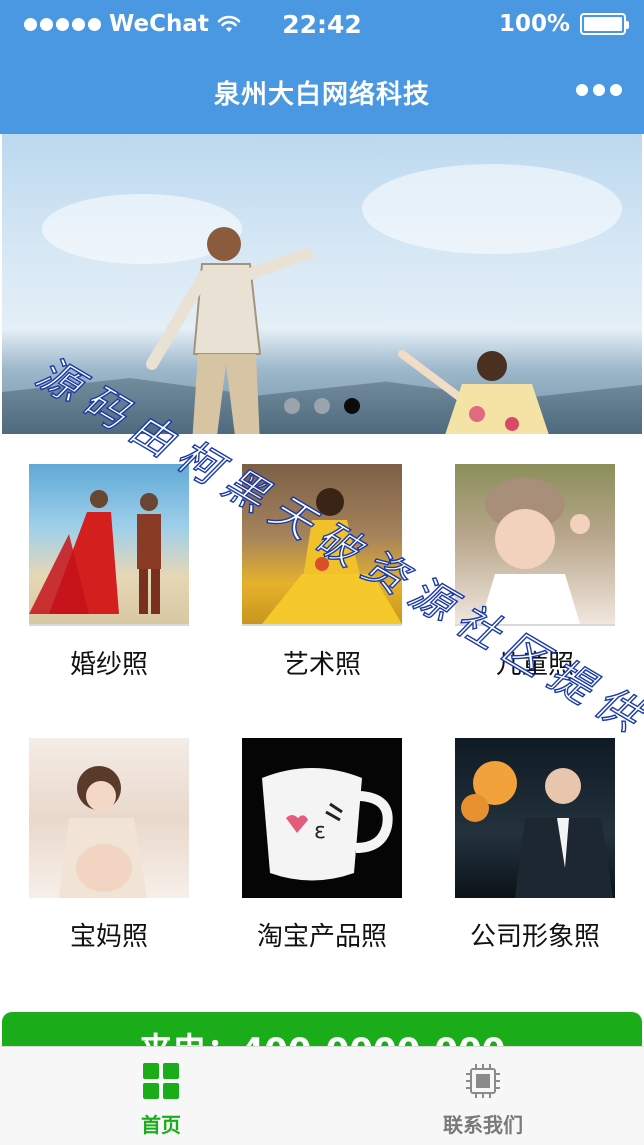  Describe the element at coordinates (534, 665) in the screenshot. I see `category-label: 儿童照` at that location.